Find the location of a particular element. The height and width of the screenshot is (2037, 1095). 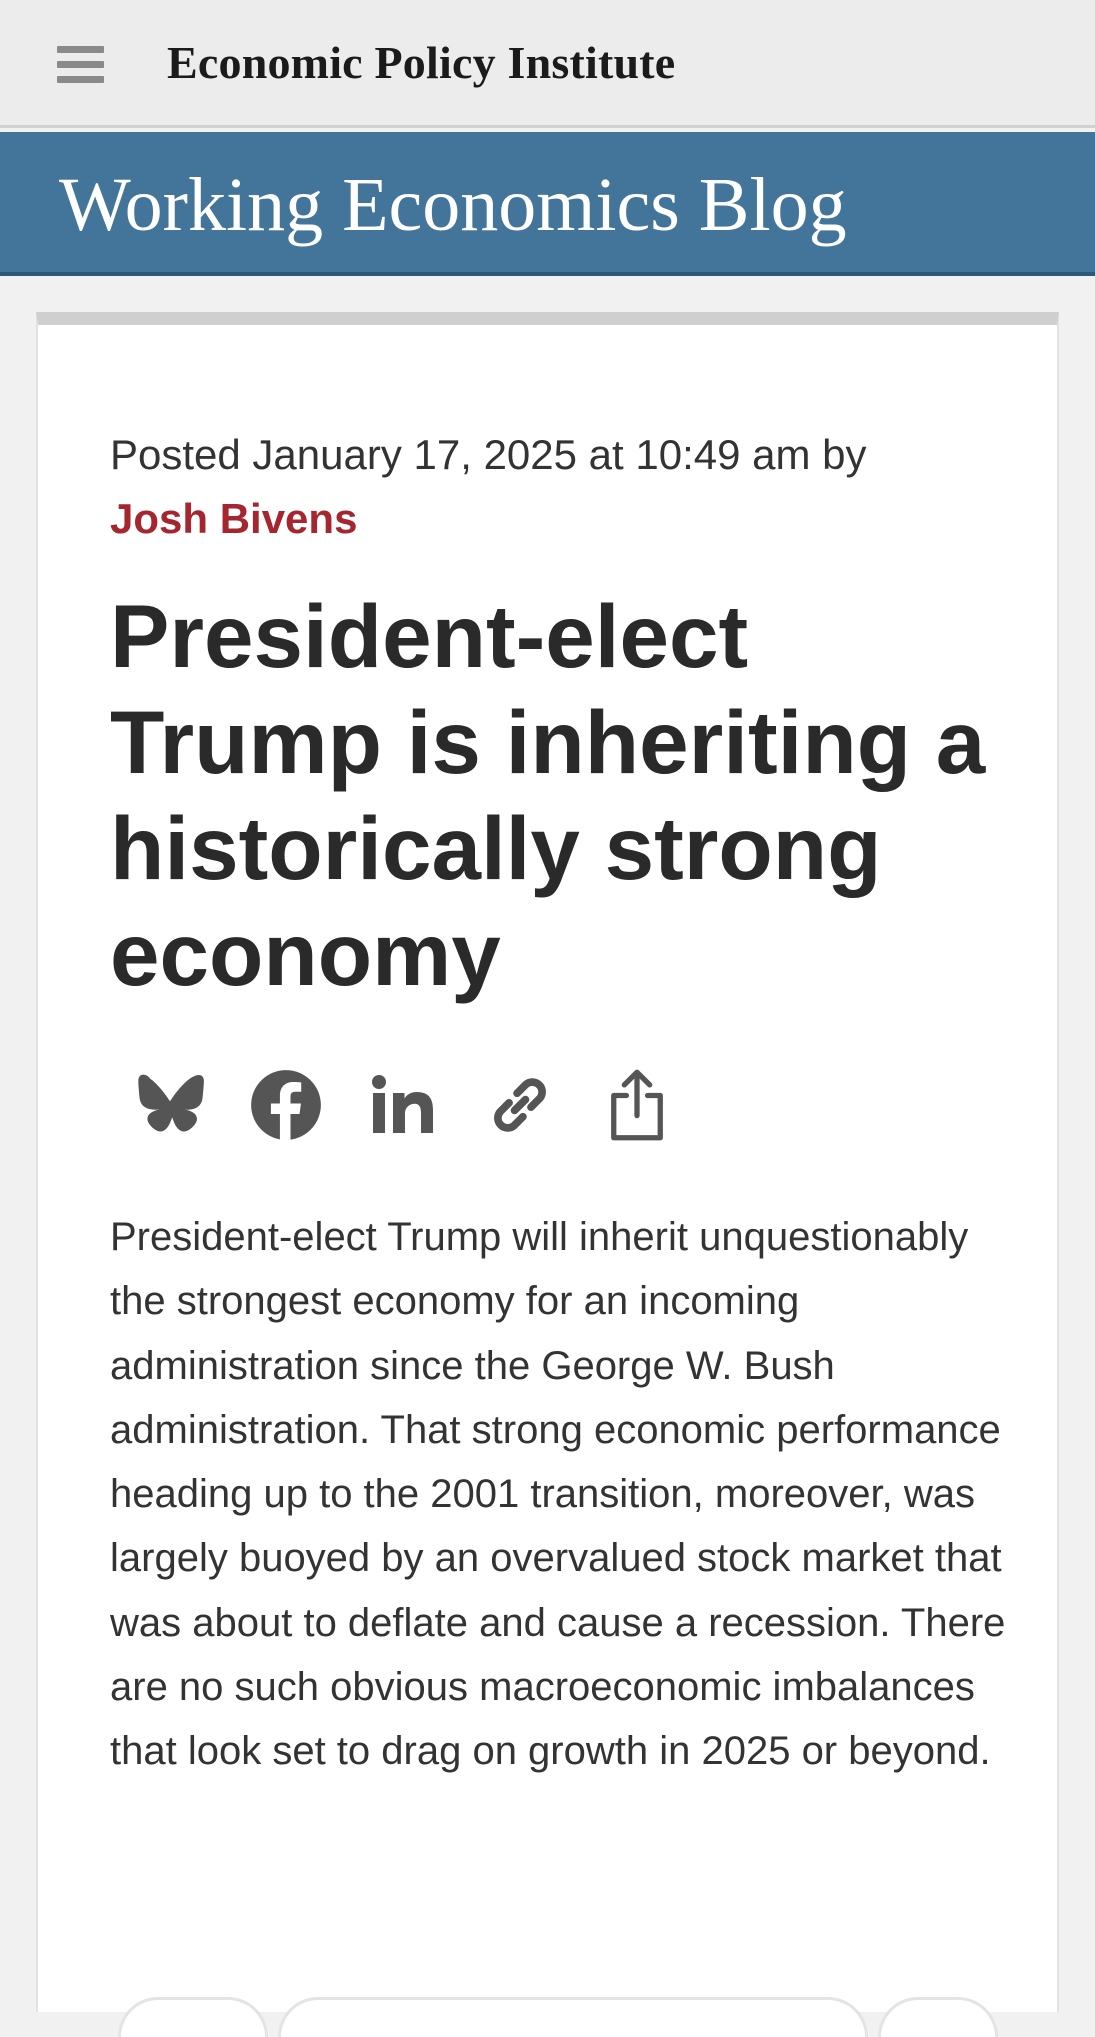

linkedin-icon is located at coordinates (403, 1105).